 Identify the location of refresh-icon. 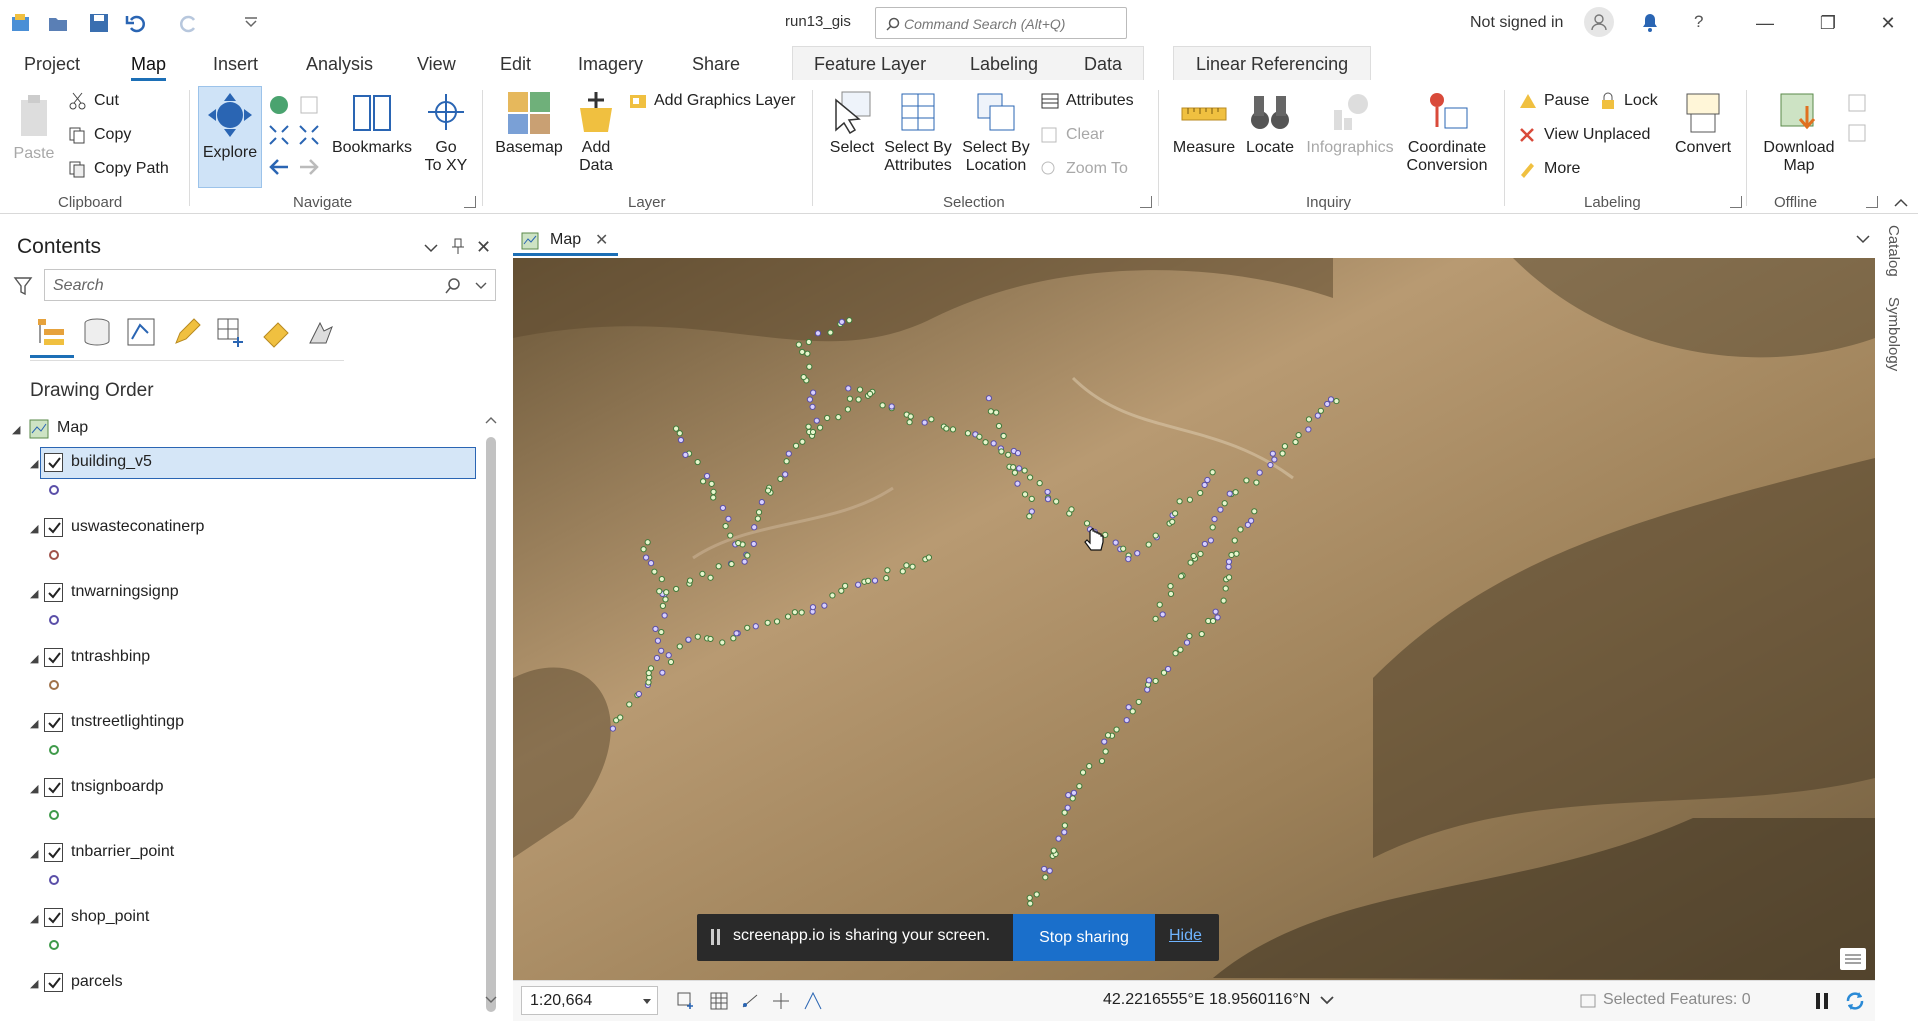
(1855, 1001).